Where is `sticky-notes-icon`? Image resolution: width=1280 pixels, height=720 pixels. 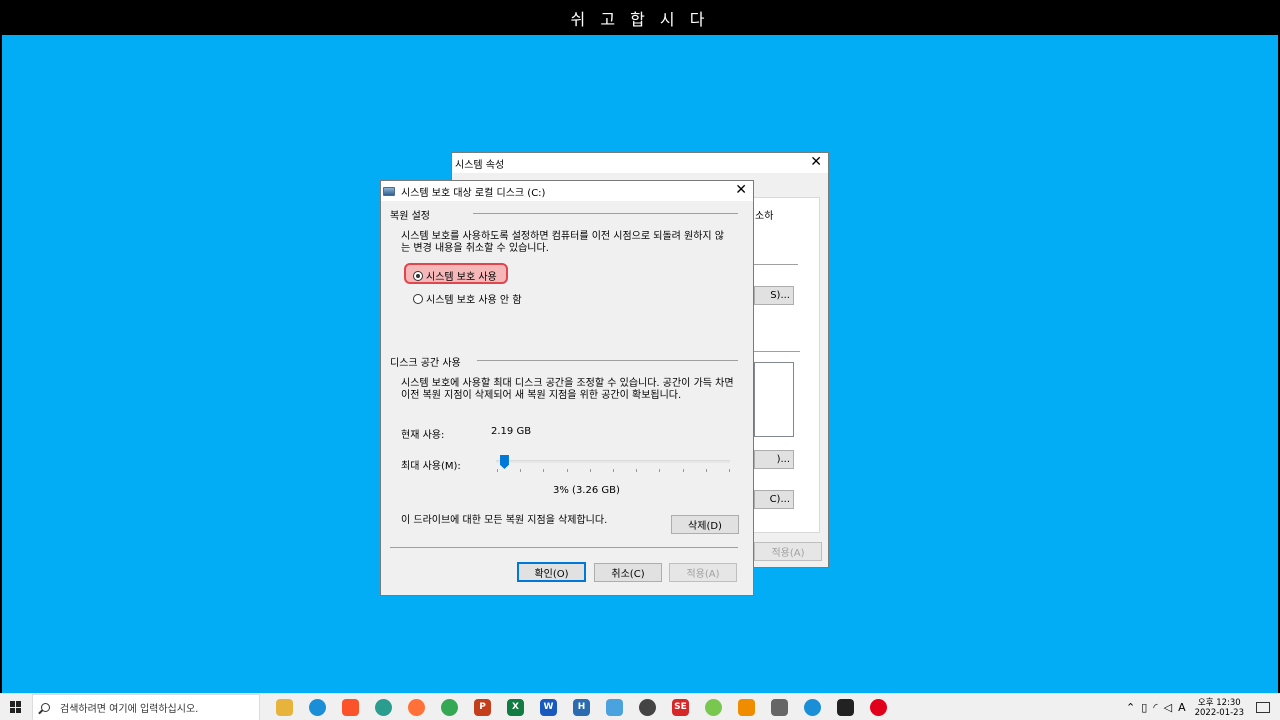 sticky-notes-icon is located at coordinates (845, 707).